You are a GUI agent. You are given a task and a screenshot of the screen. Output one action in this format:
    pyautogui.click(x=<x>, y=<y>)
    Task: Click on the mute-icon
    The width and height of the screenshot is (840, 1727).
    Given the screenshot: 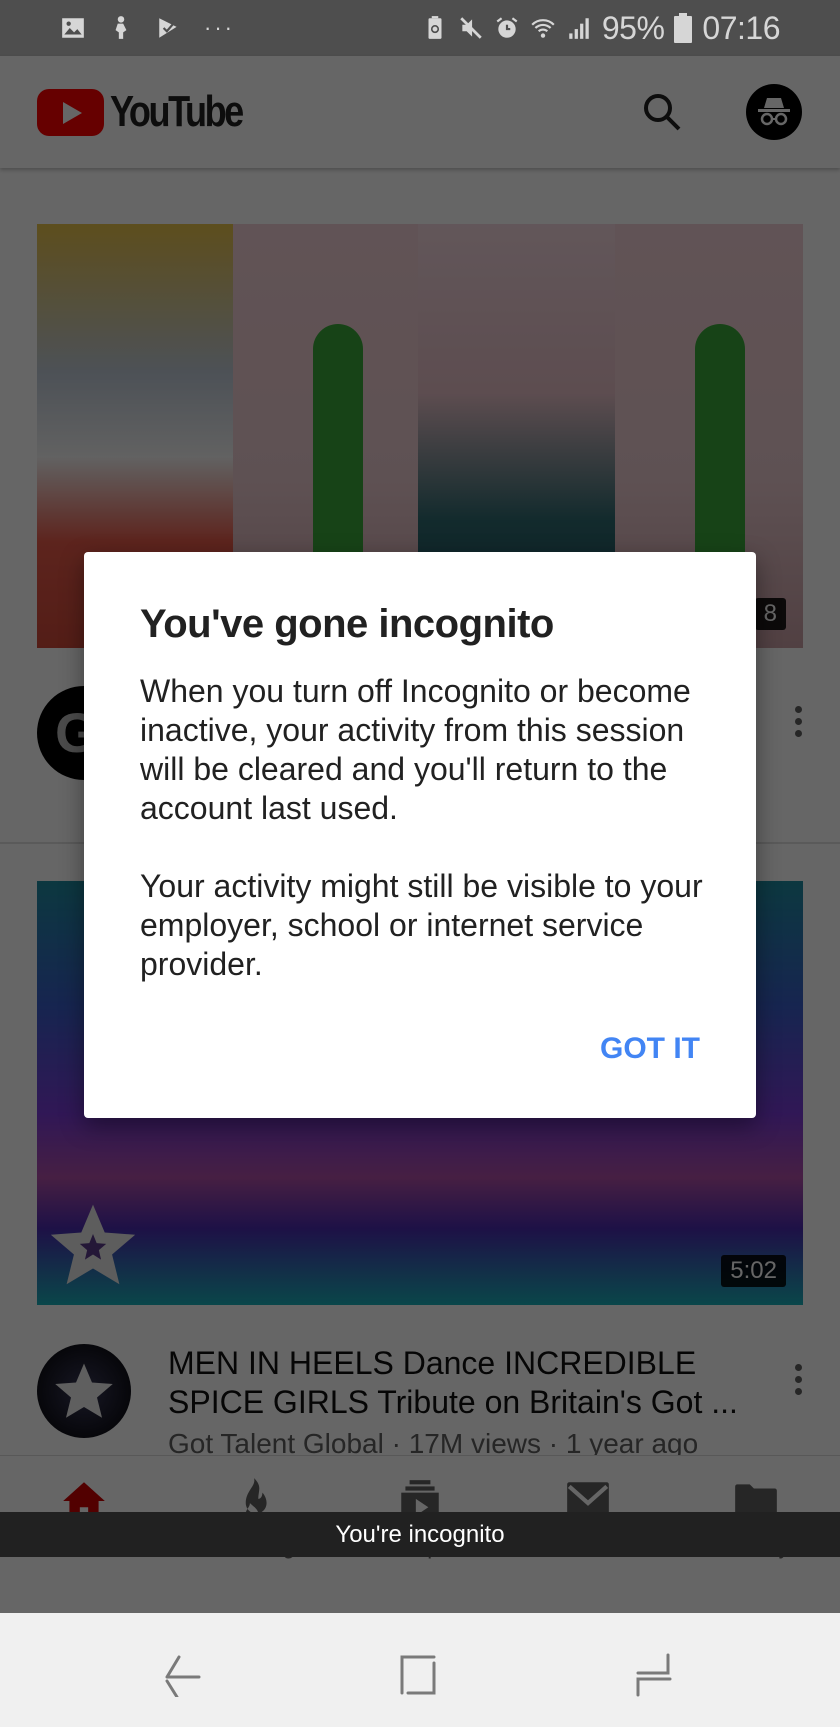 What is the action you would take?
    pyautogui.click(x=471, y=28)
    